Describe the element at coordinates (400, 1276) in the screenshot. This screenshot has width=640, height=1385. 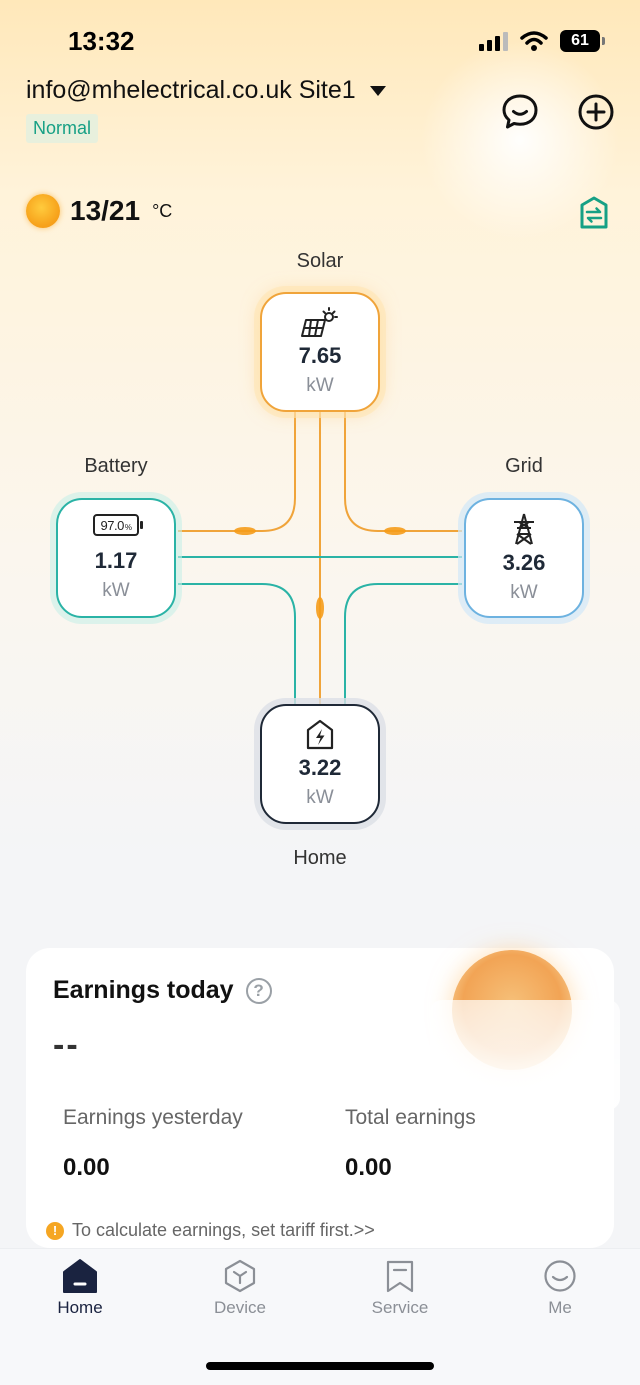
I see `bookmark-icon` at that location.